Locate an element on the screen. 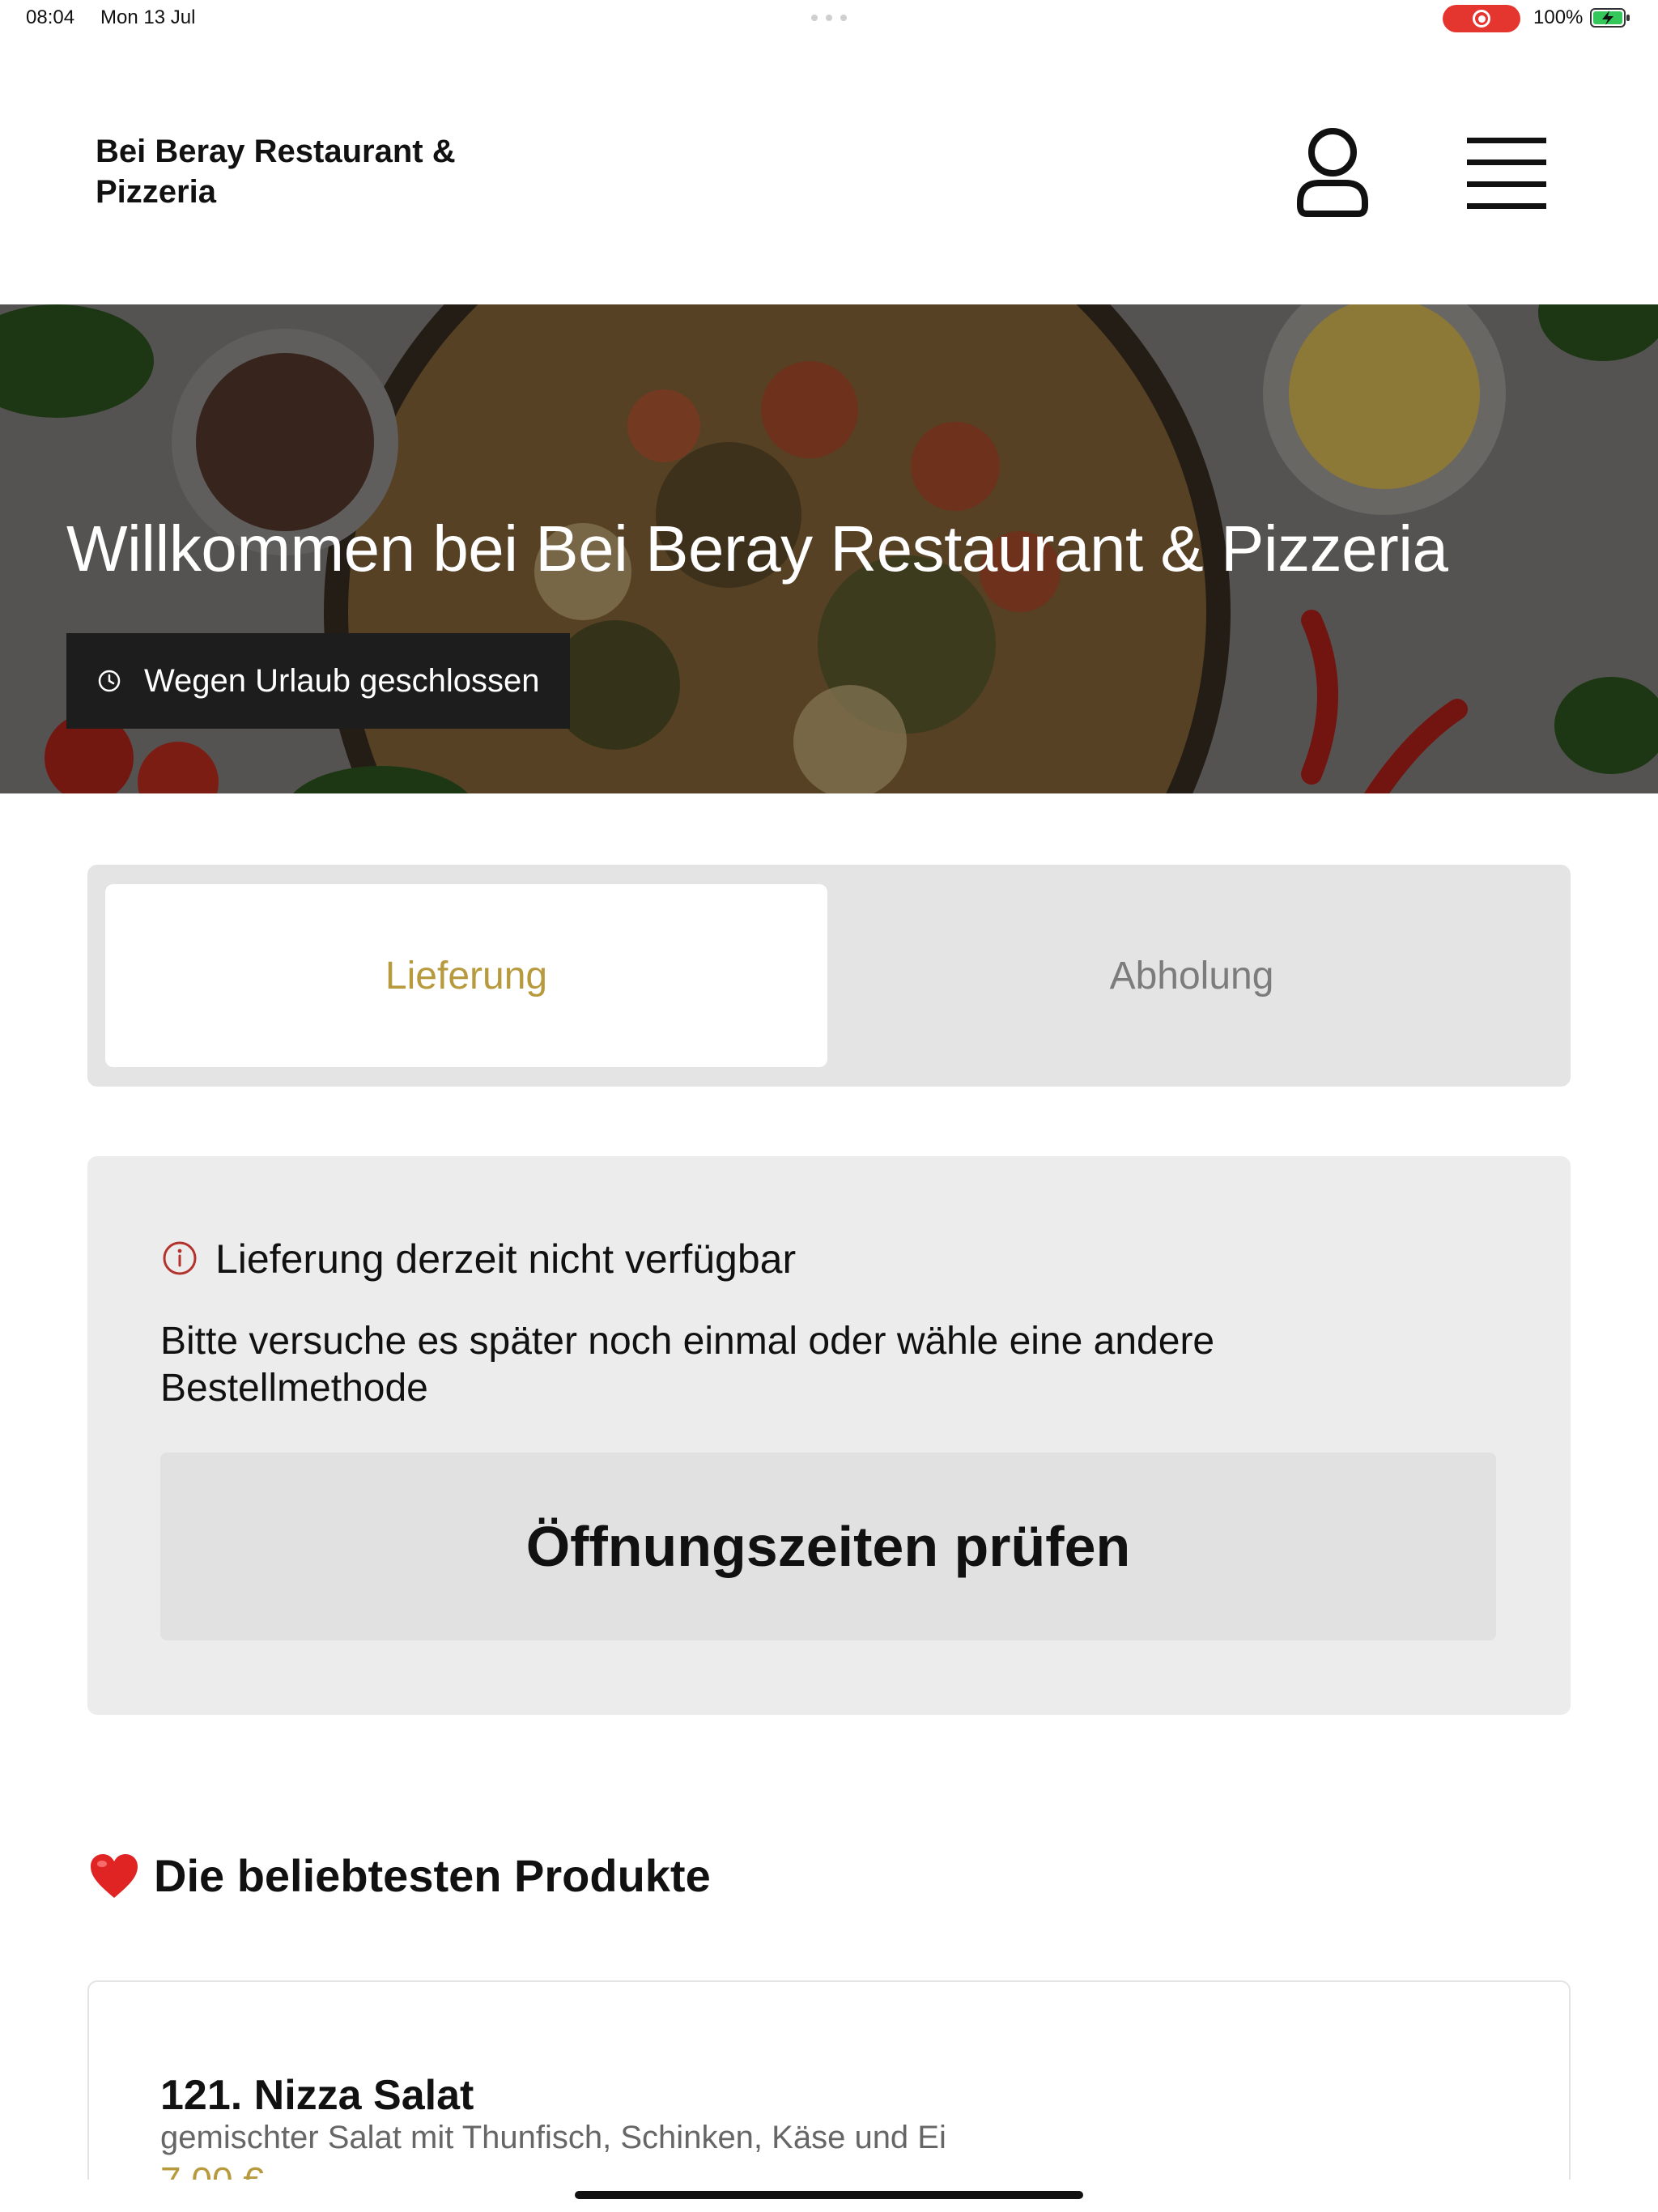 This screenshot has width=1658, height=2212. user-account-icon is located at coordinates (1332, 174).